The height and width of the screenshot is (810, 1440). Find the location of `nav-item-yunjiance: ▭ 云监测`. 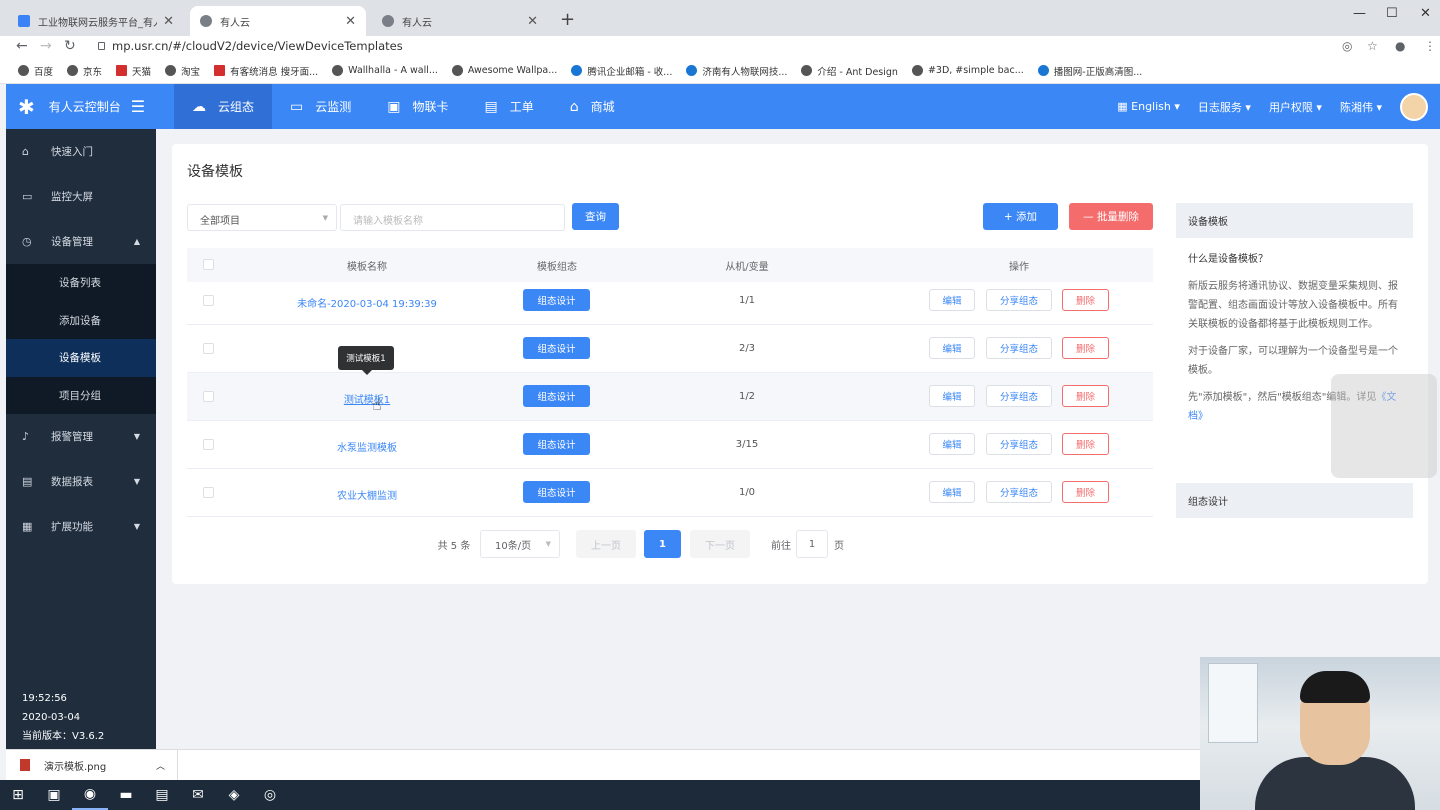

nav-item-yunjiance: ▭ 云监测 is located at coordinates (320, 106).